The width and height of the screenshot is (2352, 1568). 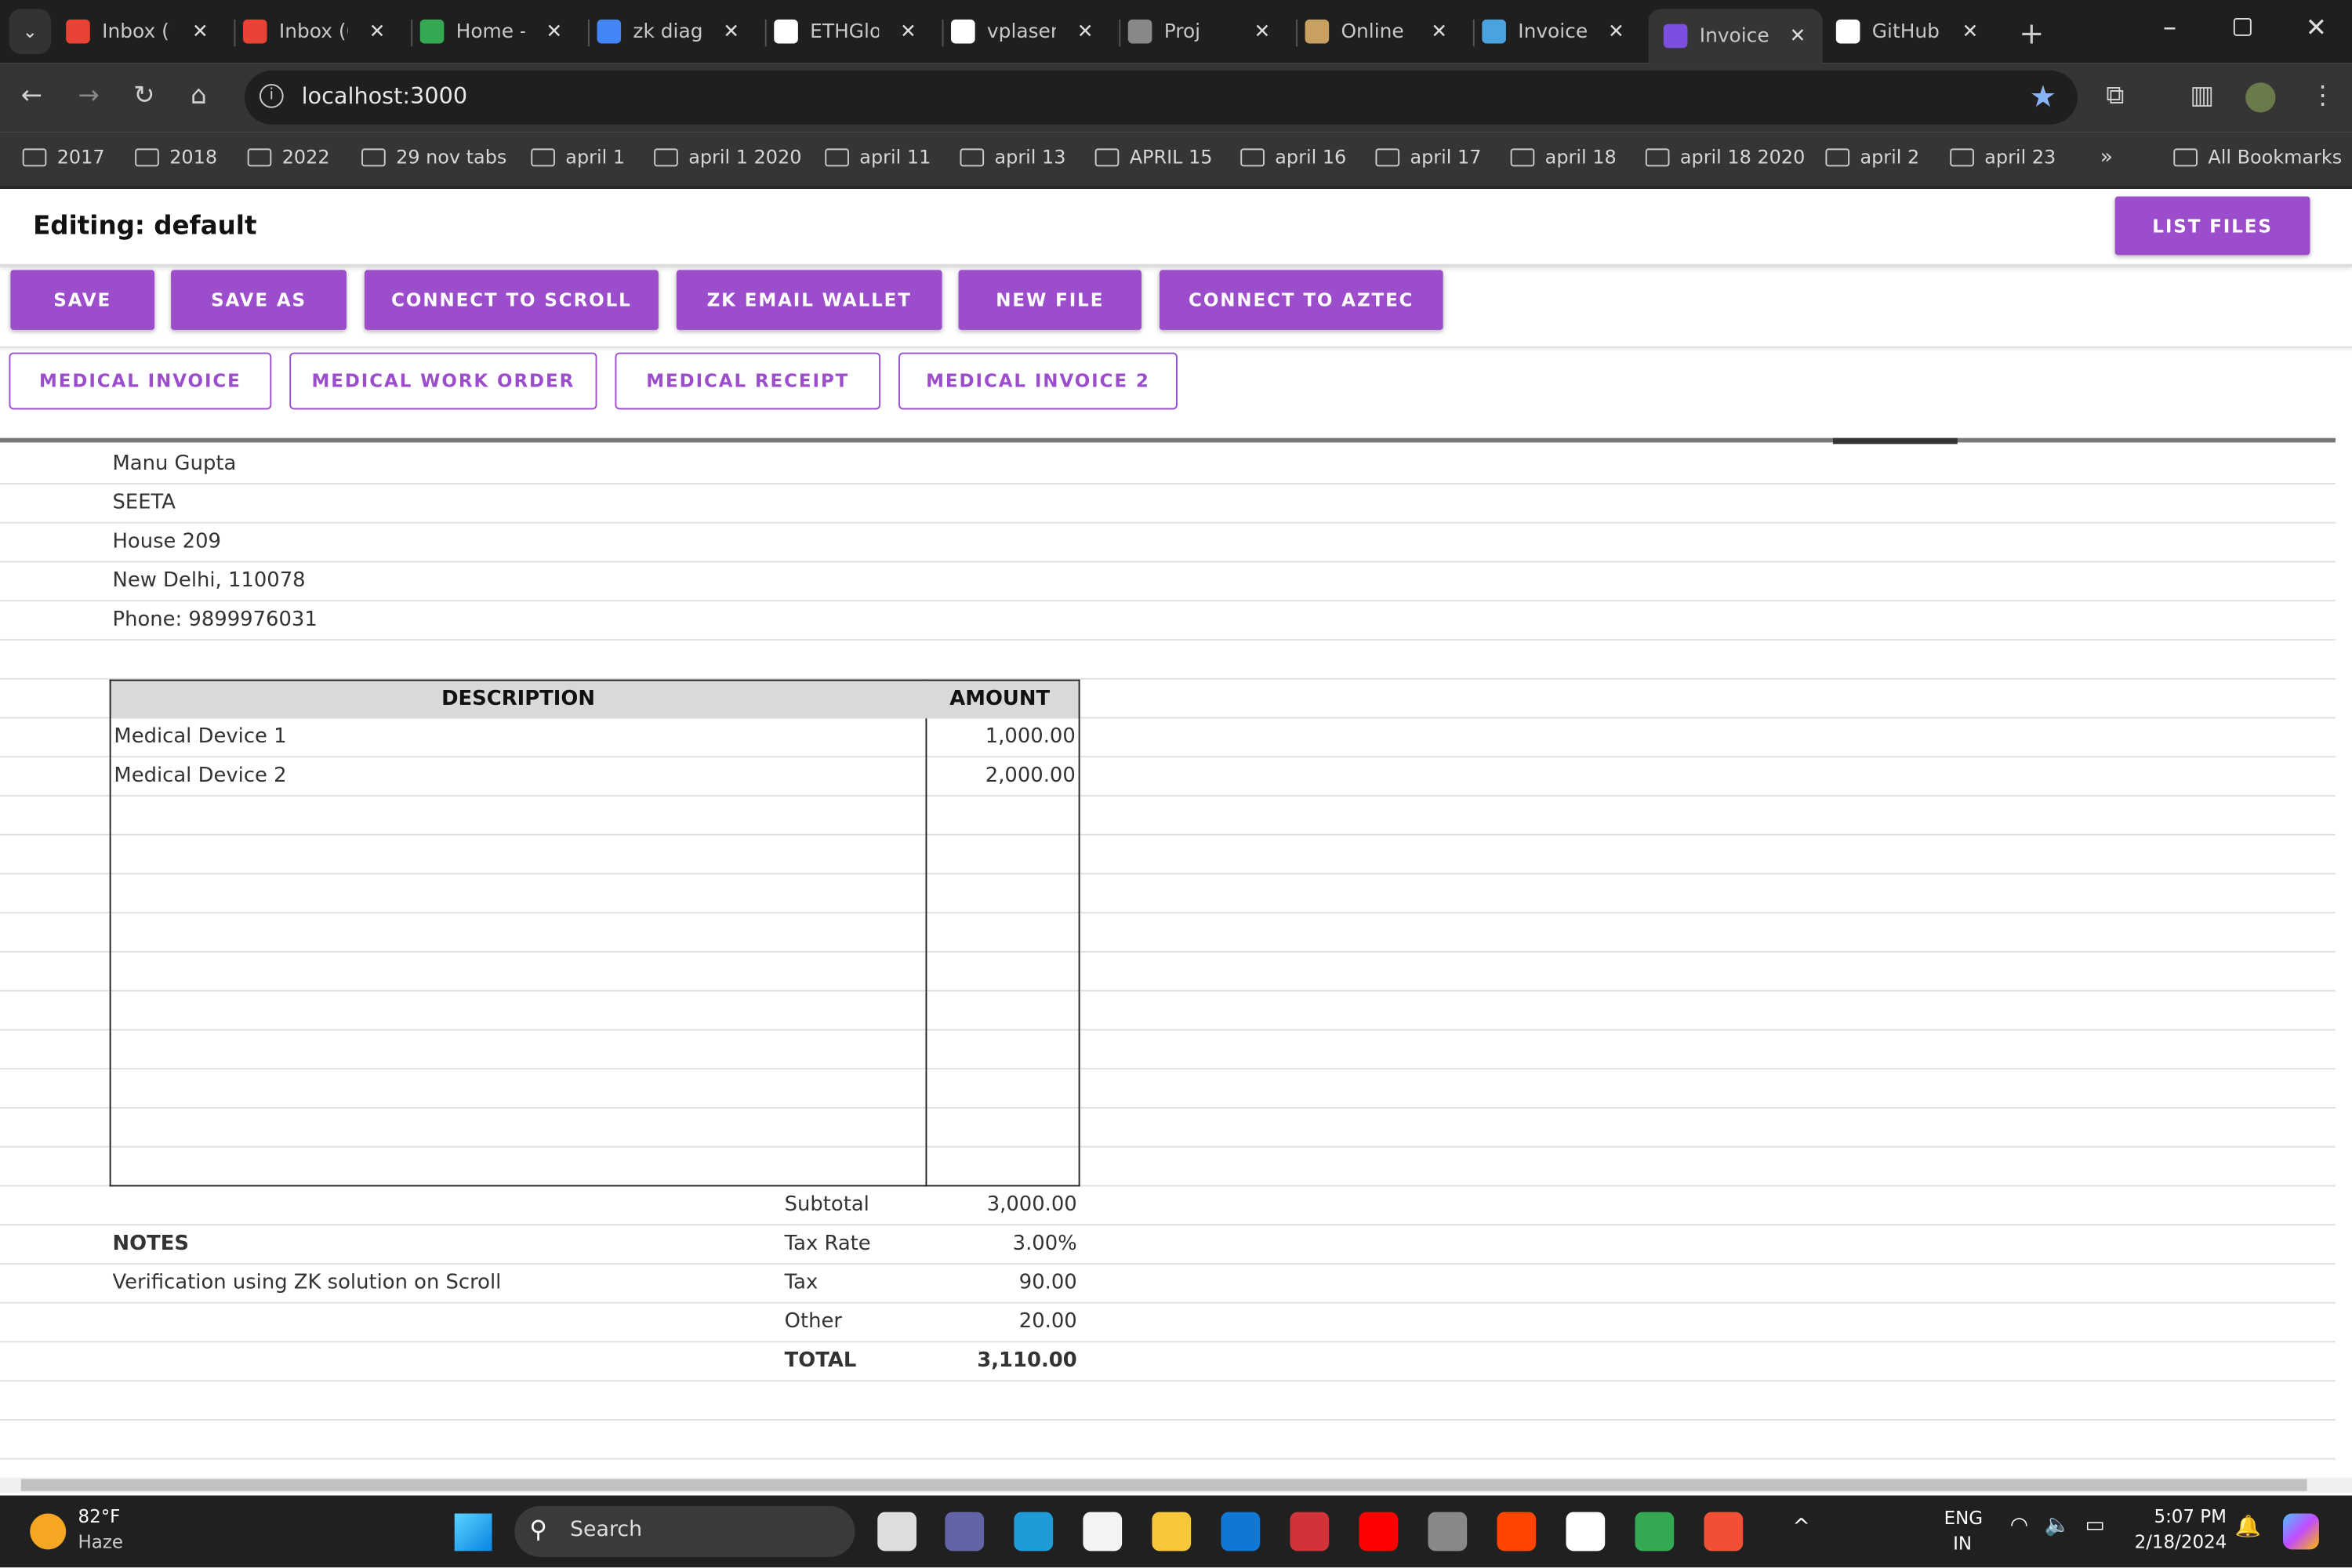 What do you see at coordinates (259, 300) in the screenshot?
I see `save-as-button: SAVE AS` at bounding box center [259, 300].